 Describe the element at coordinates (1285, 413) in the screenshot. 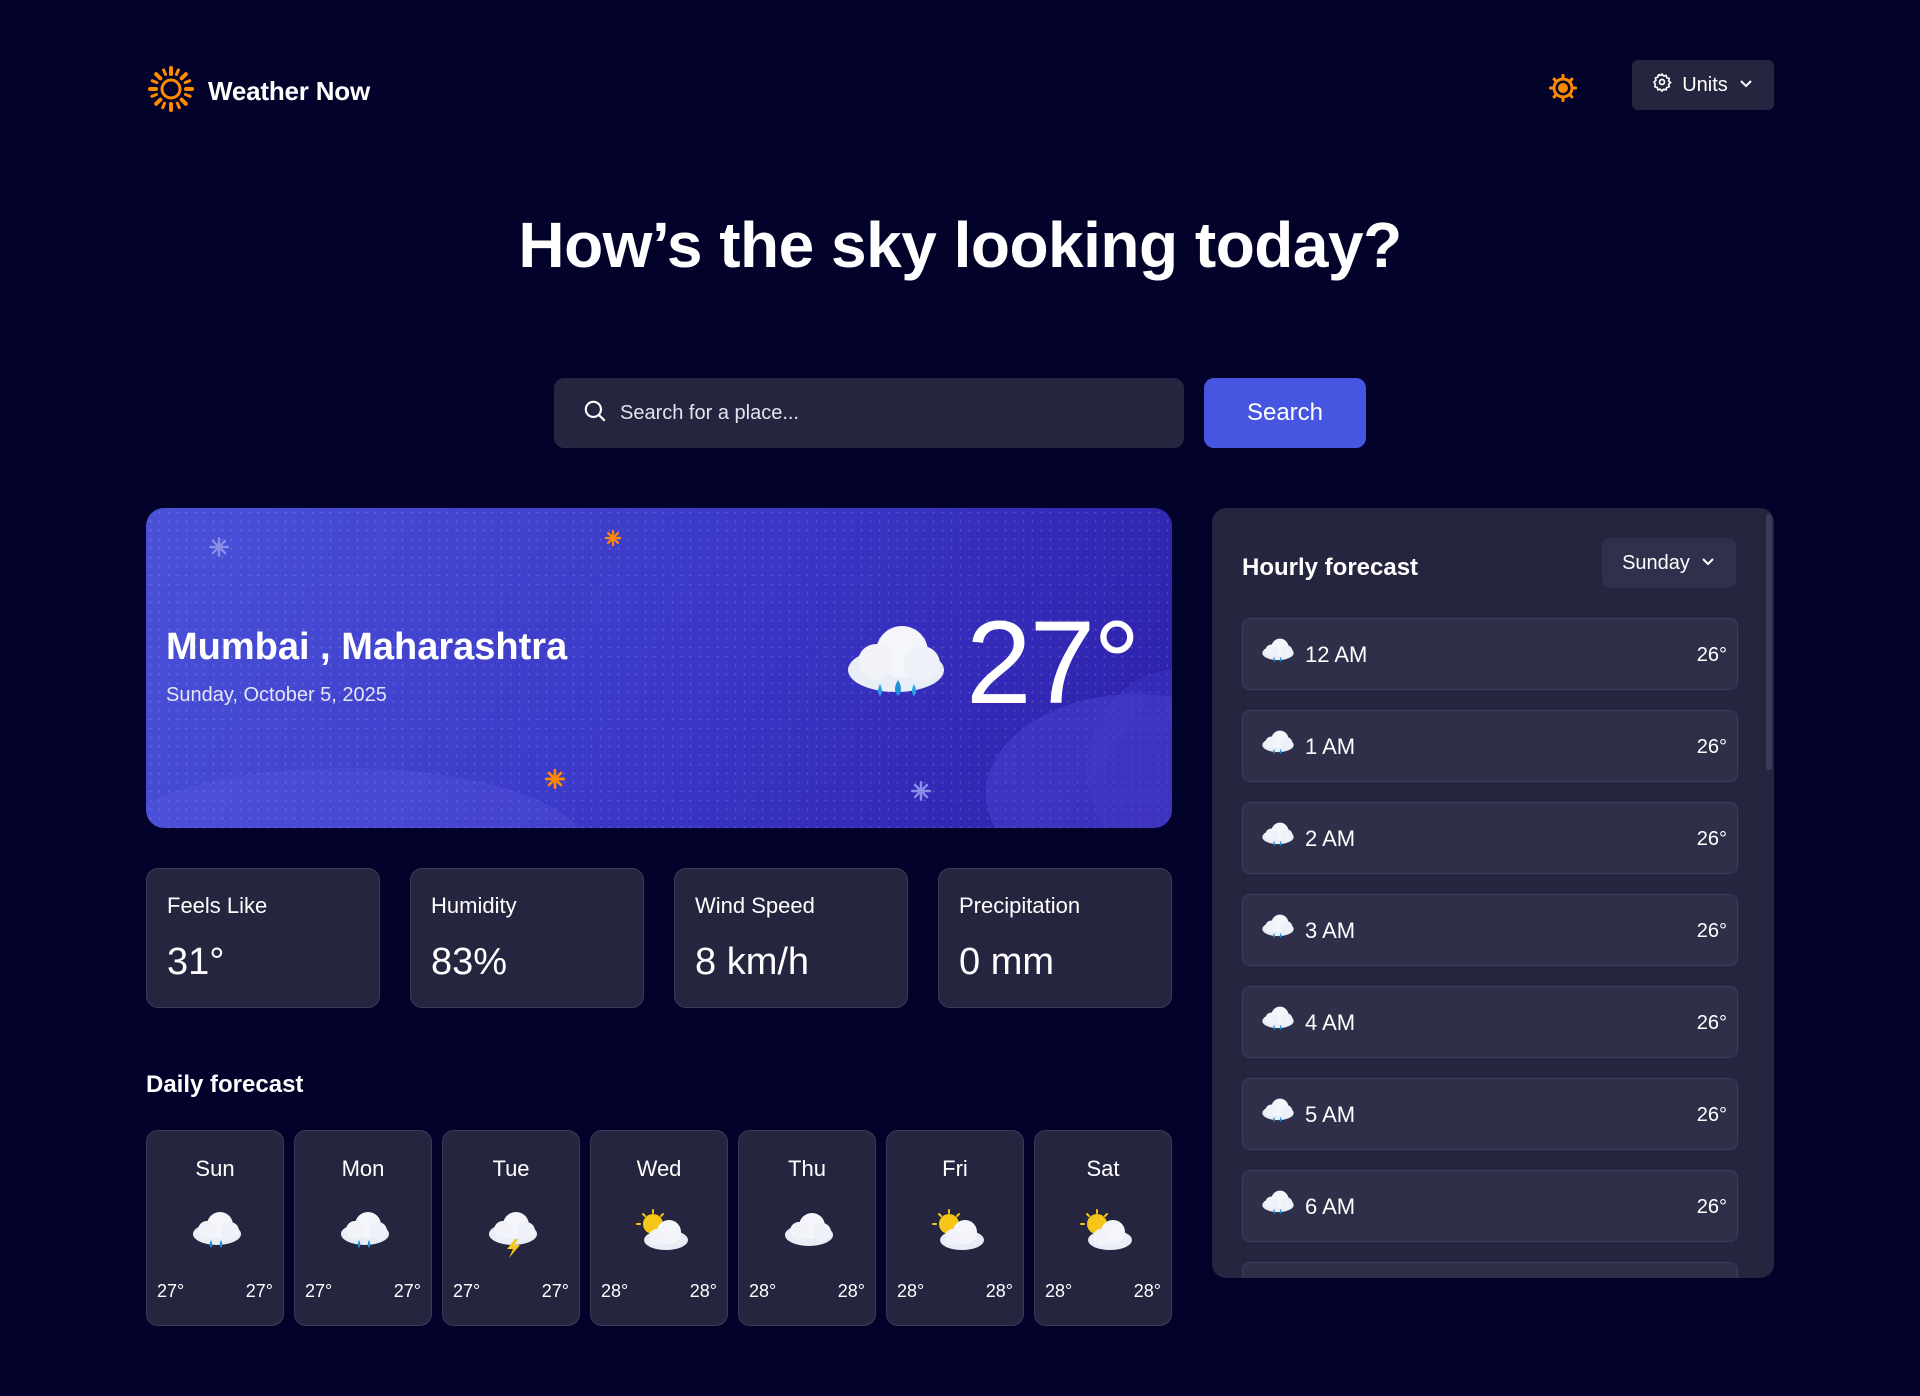

I see `search-button: Search` at that location.